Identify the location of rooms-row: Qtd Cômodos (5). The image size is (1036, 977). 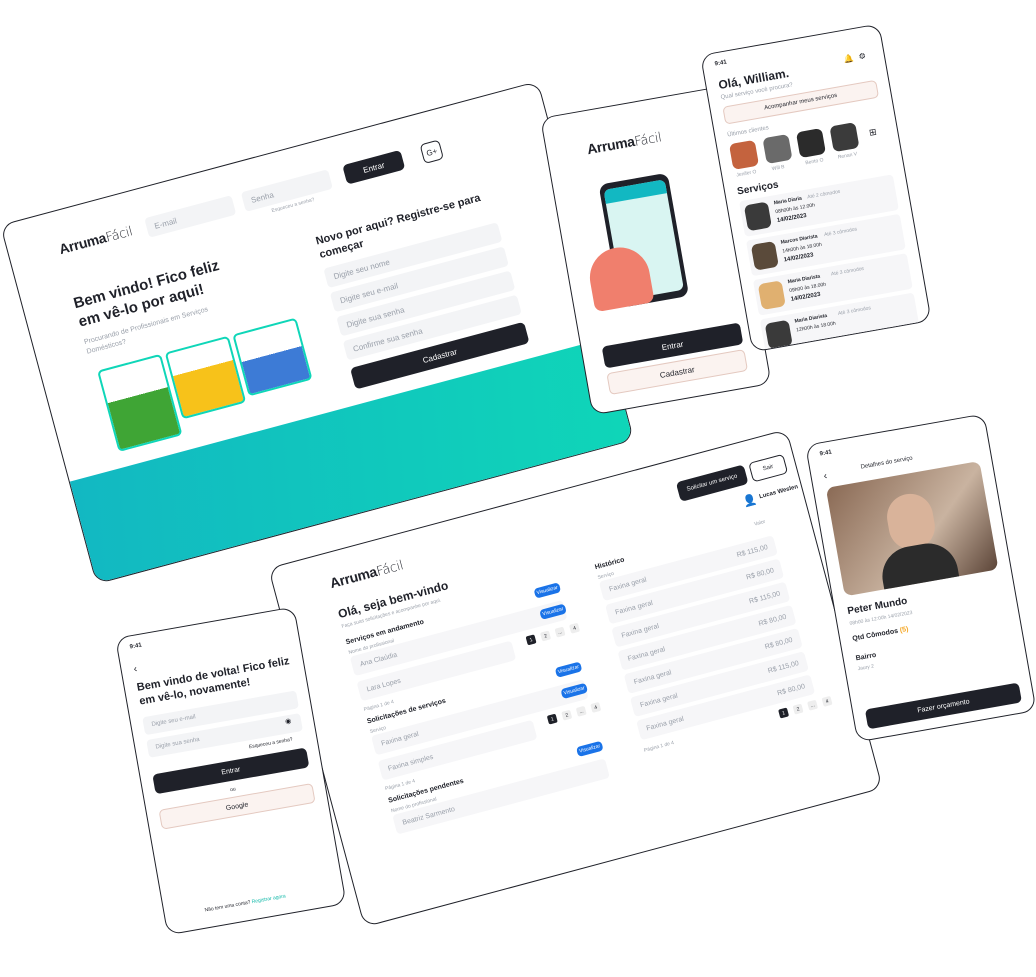
(880, 634).